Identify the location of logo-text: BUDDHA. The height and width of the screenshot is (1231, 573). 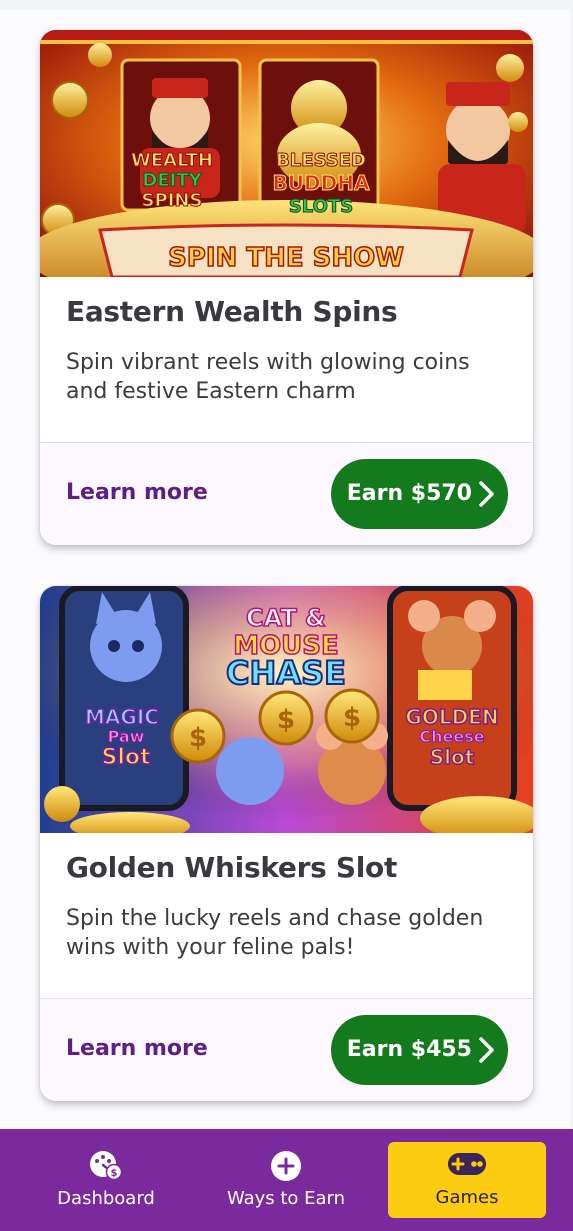
(321, 183).